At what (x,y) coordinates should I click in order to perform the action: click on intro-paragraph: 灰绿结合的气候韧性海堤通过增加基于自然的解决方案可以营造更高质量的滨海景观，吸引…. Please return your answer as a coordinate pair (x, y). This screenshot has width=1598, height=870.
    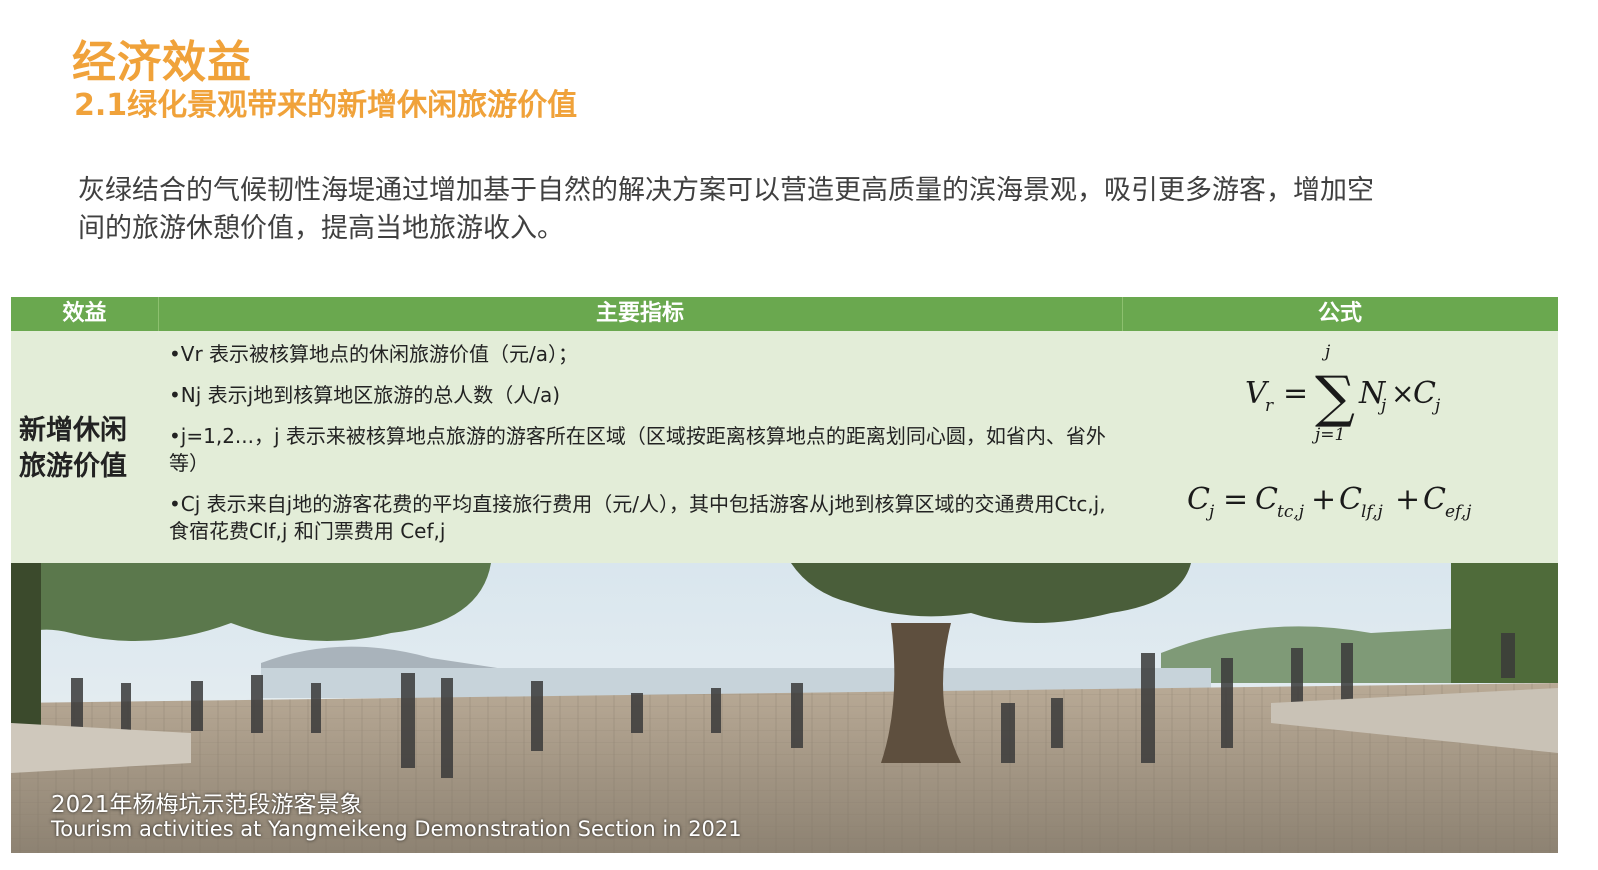
    Looking at the image, I should click on (726, 209).